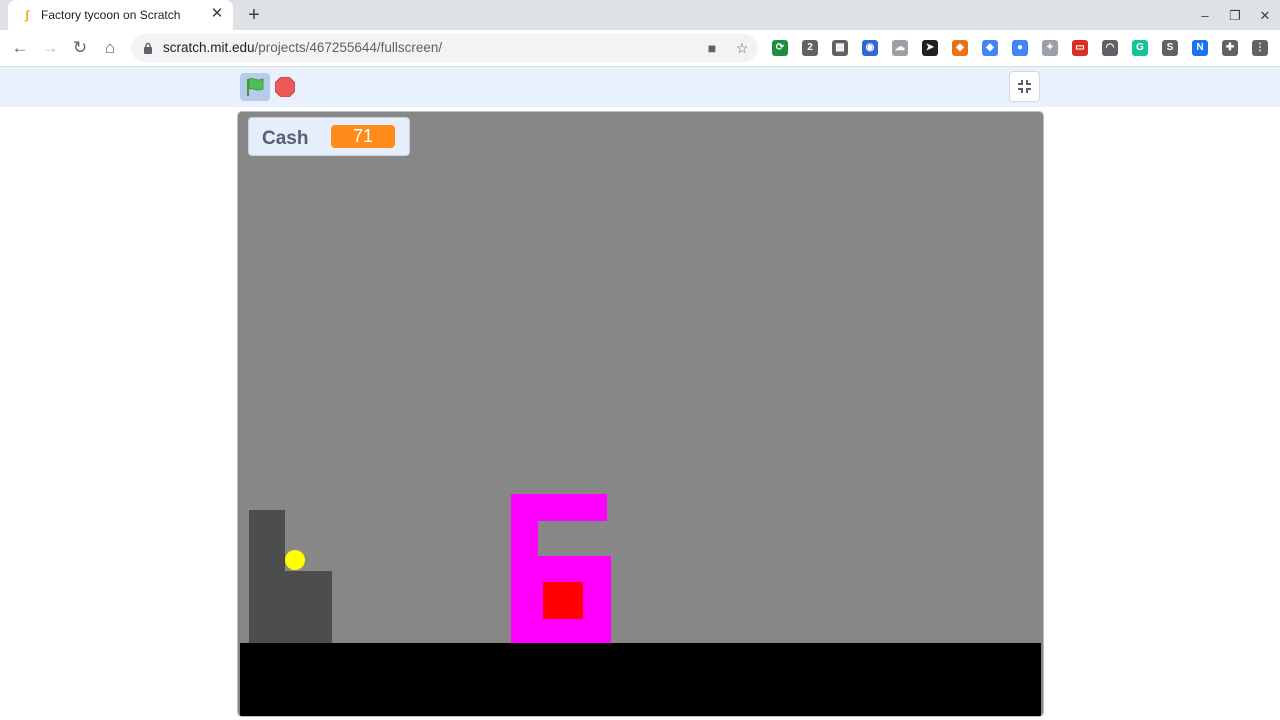 The height and width of the screenshot is (720, 1280). Describe the element at coordinates (50, 48) in the screenshot. I see `forward-button: →` at that location.